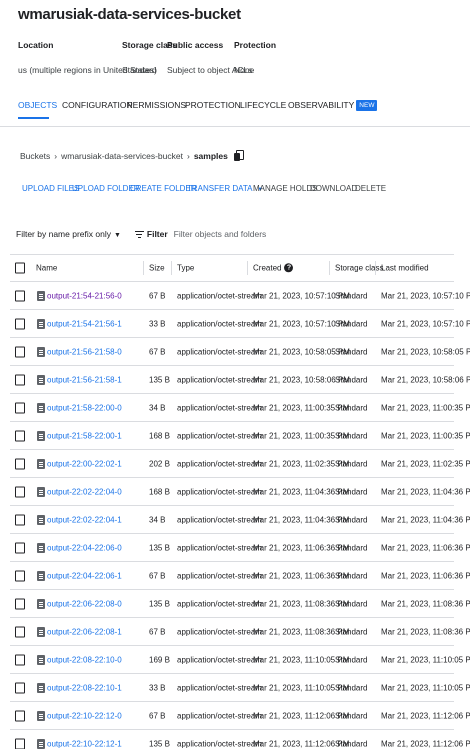 The height and width of the screenshot is (749, 470). I want to click on caret-down-icon: ▼, so click(117, 235).